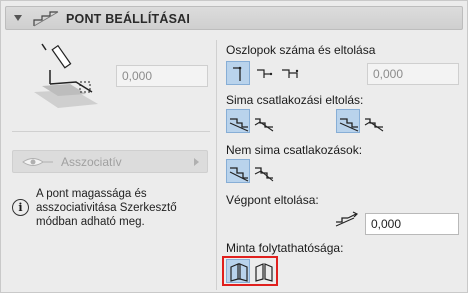 This screenshot has height=293, width=468. Describe the element at coordinates (234, 18) in the screenshot. I see `panel-header: PONT BEÁLLÍTÁSAI` at that location.